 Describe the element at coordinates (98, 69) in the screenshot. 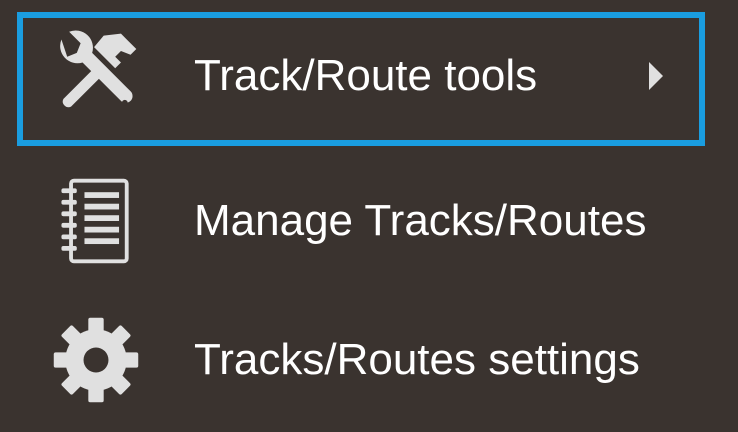

I see `tools-icon` at that location.